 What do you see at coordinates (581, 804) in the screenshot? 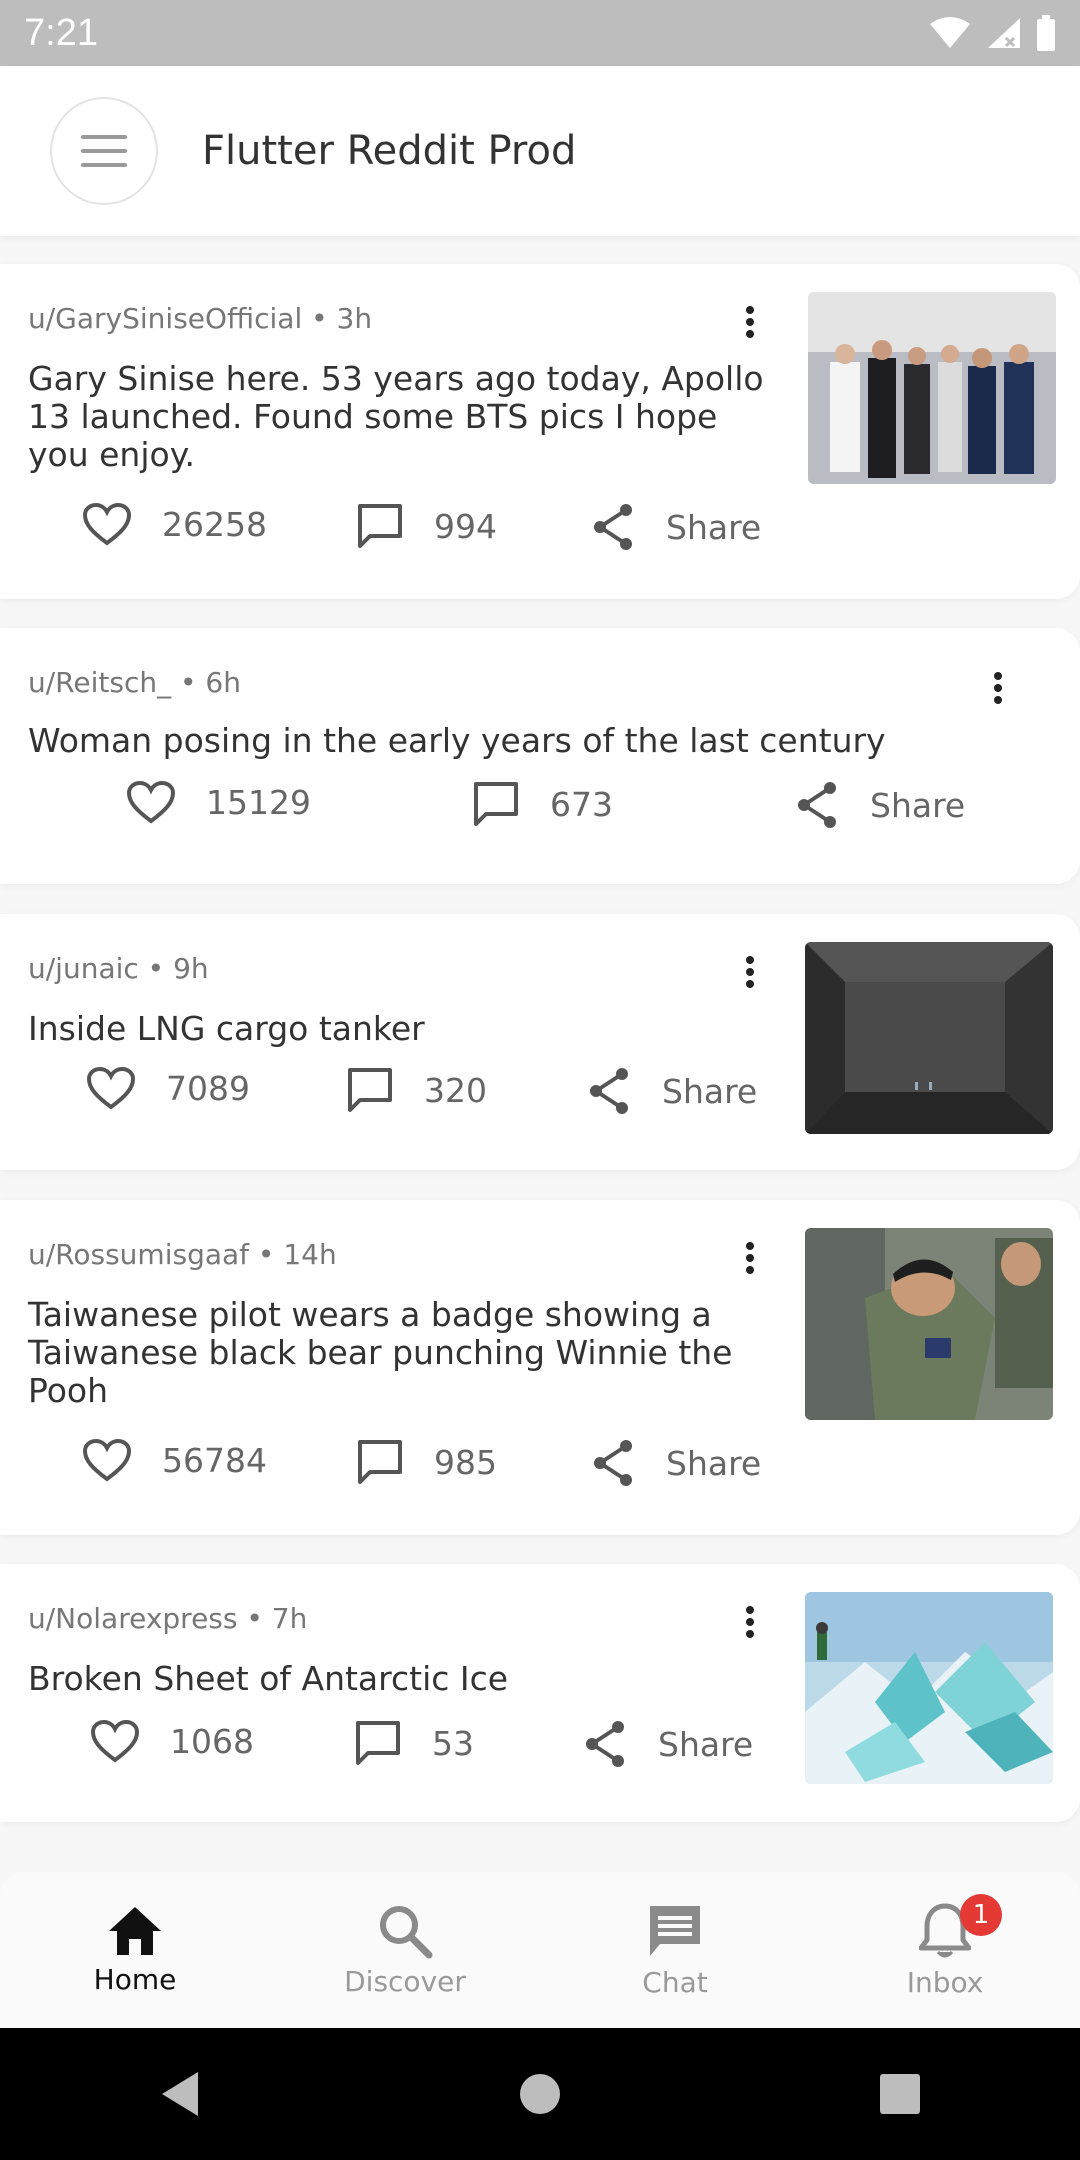
I see `comment-count: 673` at bounding box center [581, 804].